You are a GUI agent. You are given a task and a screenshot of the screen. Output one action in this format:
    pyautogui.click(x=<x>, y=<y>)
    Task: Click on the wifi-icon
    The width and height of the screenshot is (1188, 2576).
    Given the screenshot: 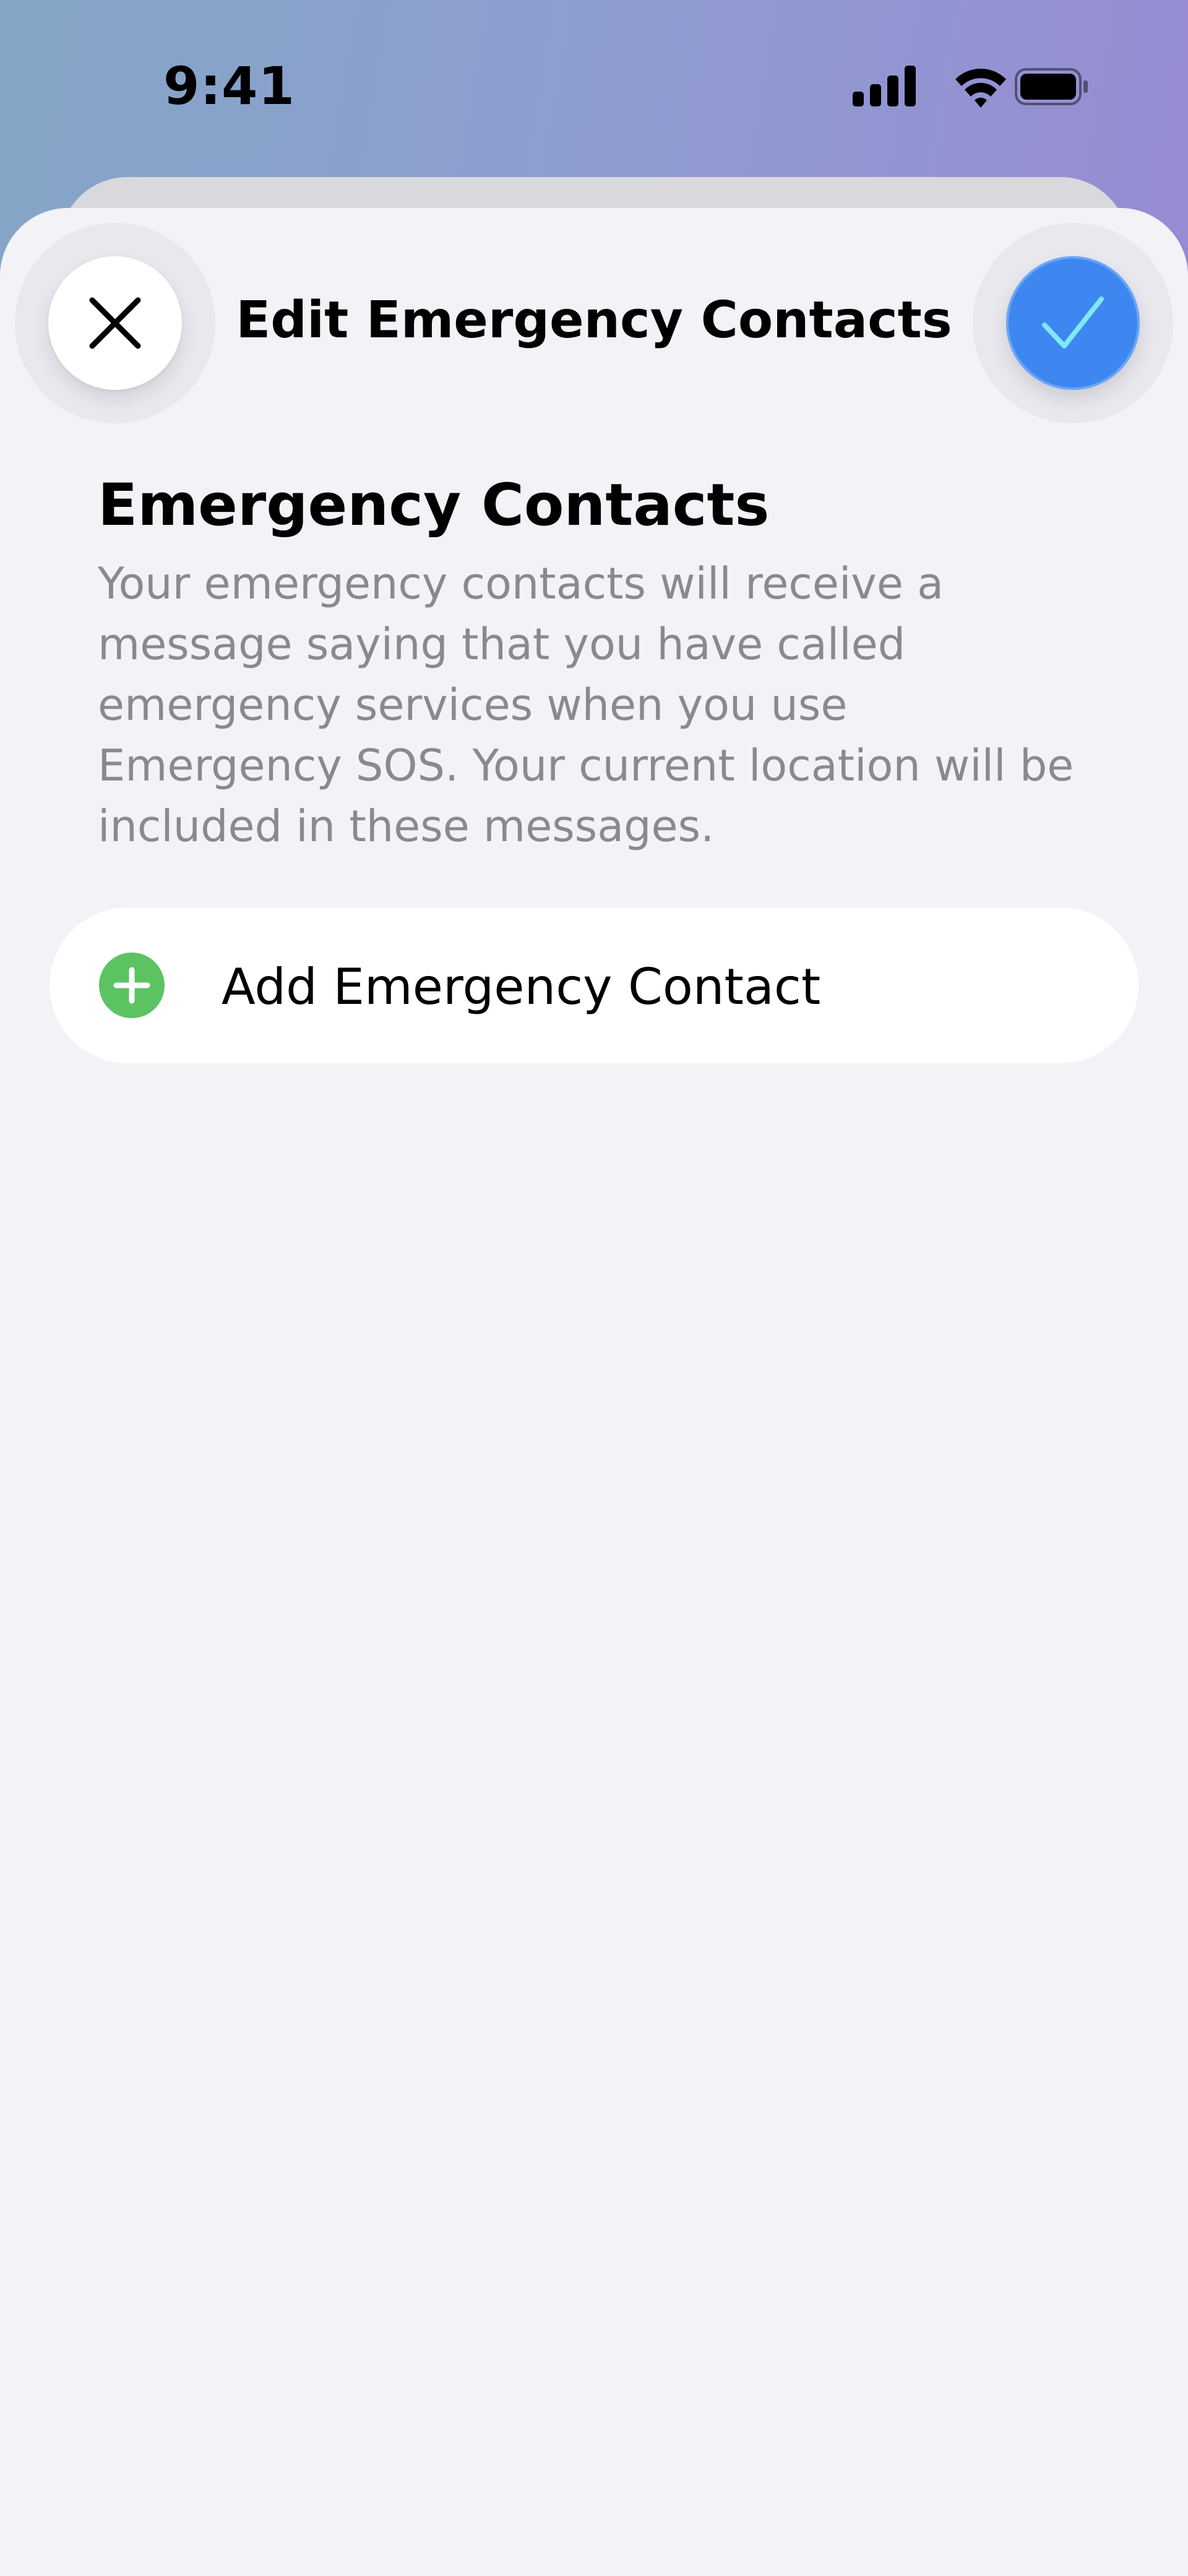 What is the action you would take?
    pyautogui.click(x=980, y=88)
    